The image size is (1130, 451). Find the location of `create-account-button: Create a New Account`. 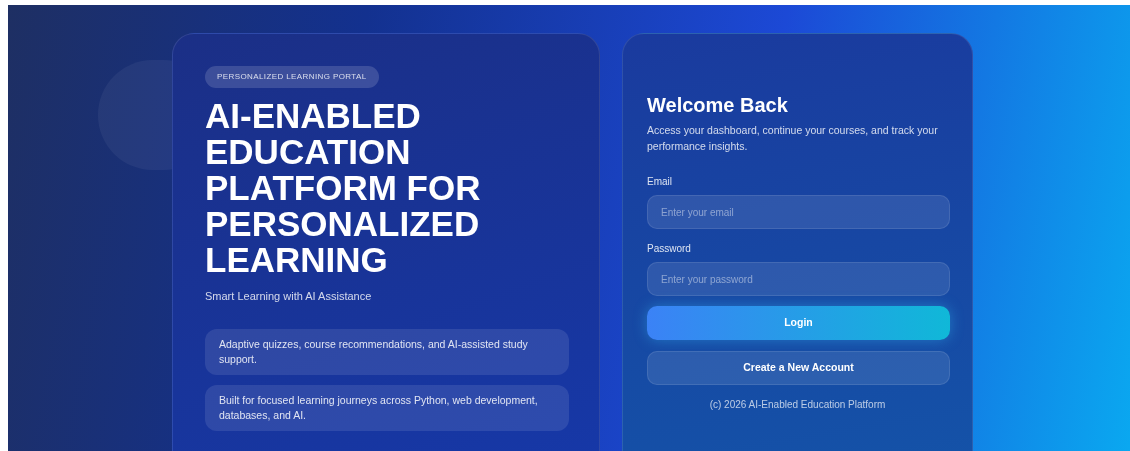

create-account-button: Create a New Account is located at coordinates (798, 368).